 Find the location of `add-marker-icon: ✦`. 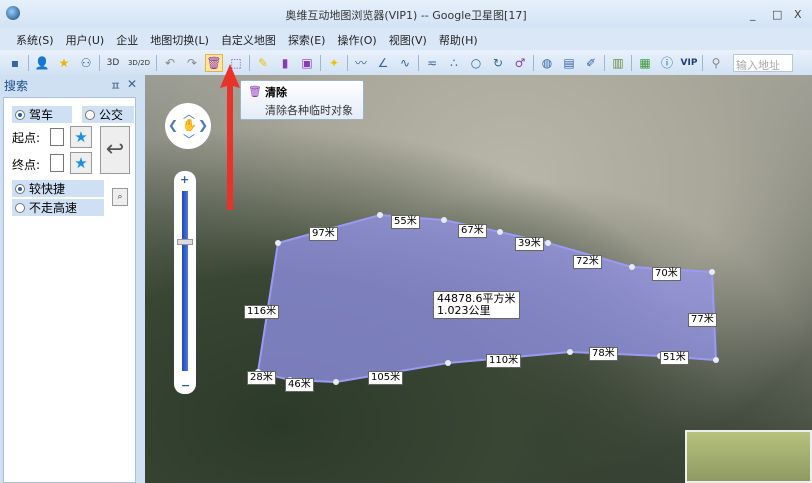

add-marker-icon: ✦ is located at coordinates (334, 63).